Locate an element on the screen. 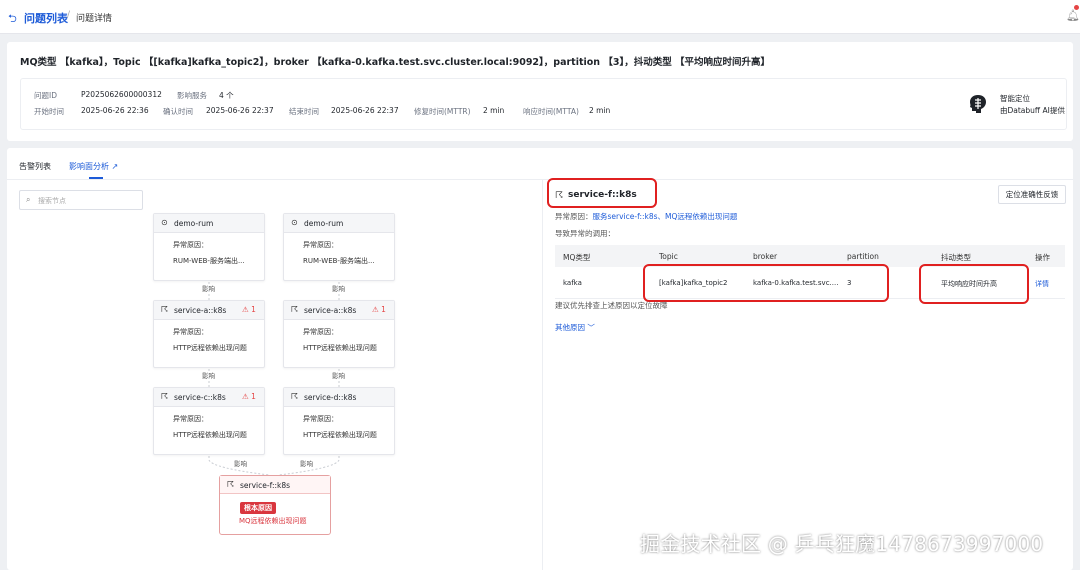 The image size is (1080, 570). cause-row: 异常原因：服务service-f::k8s、MQ远程依赖出现问题 is located at coordinates (646, 216).